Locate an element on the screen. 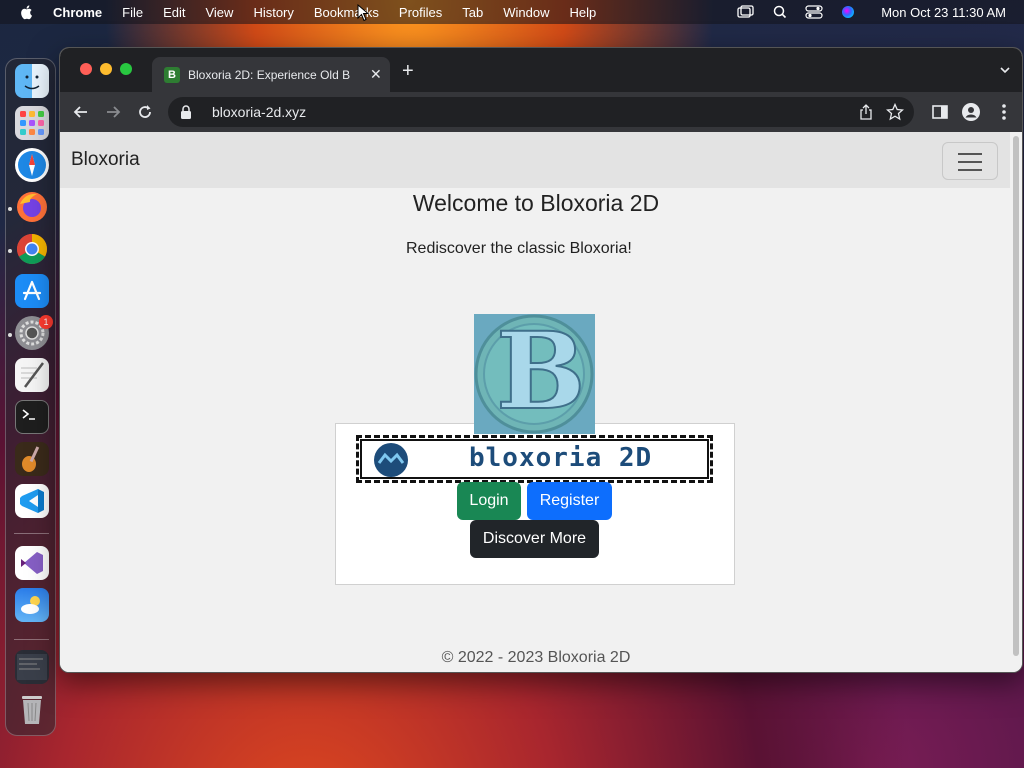  firefox-running-indicator is located at coordinates (10, 209).